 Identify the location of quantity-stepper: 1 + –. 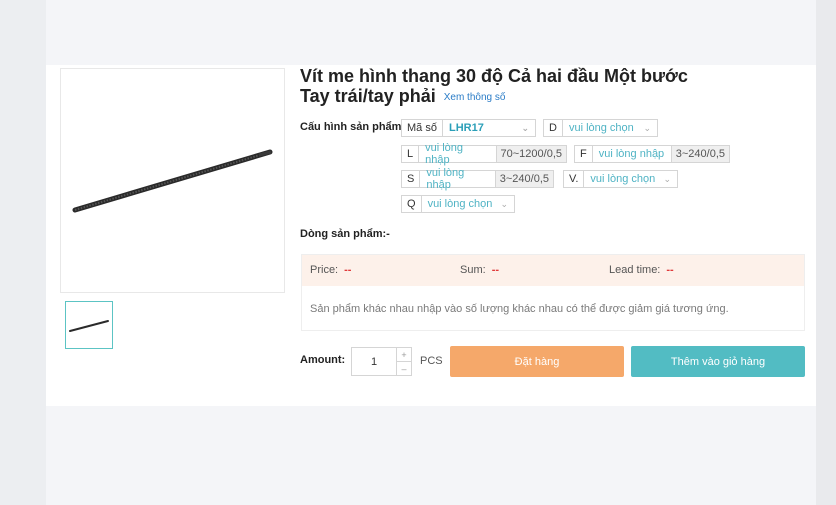
(381, 361).